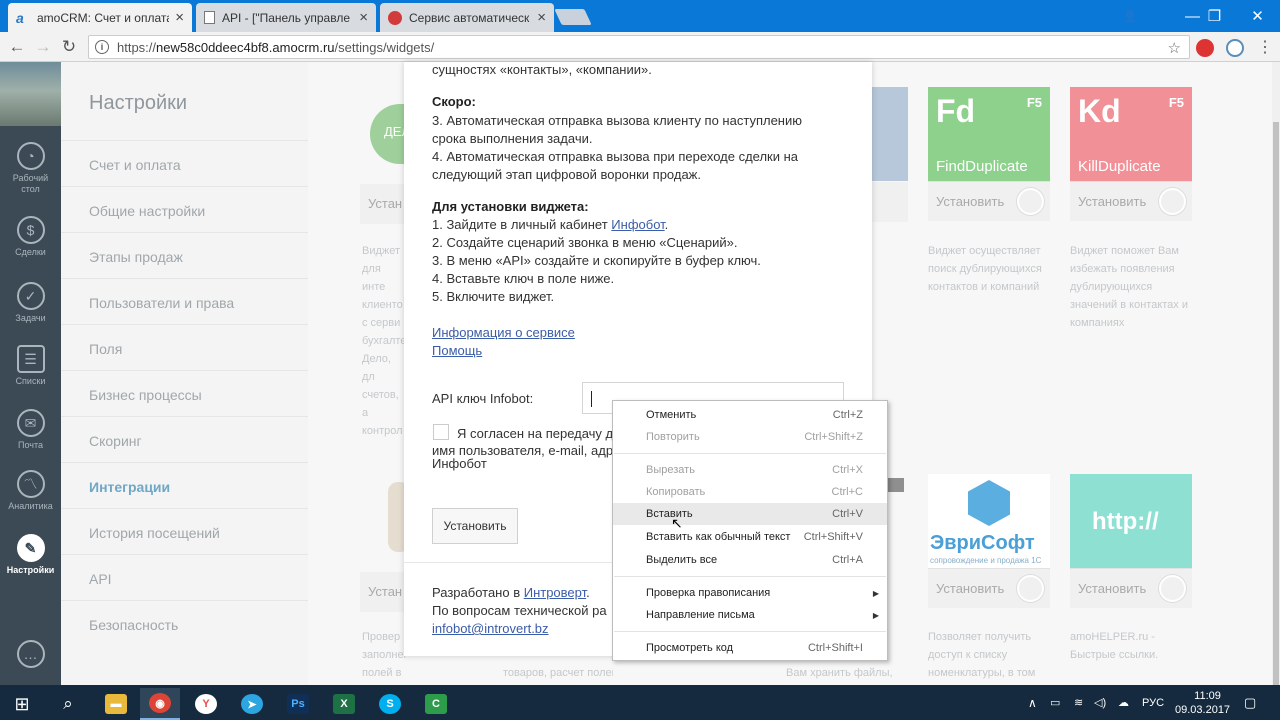 The width and height of the screenshot is (1280, 720). I want to click on back-button: ←, so click(17, 47).